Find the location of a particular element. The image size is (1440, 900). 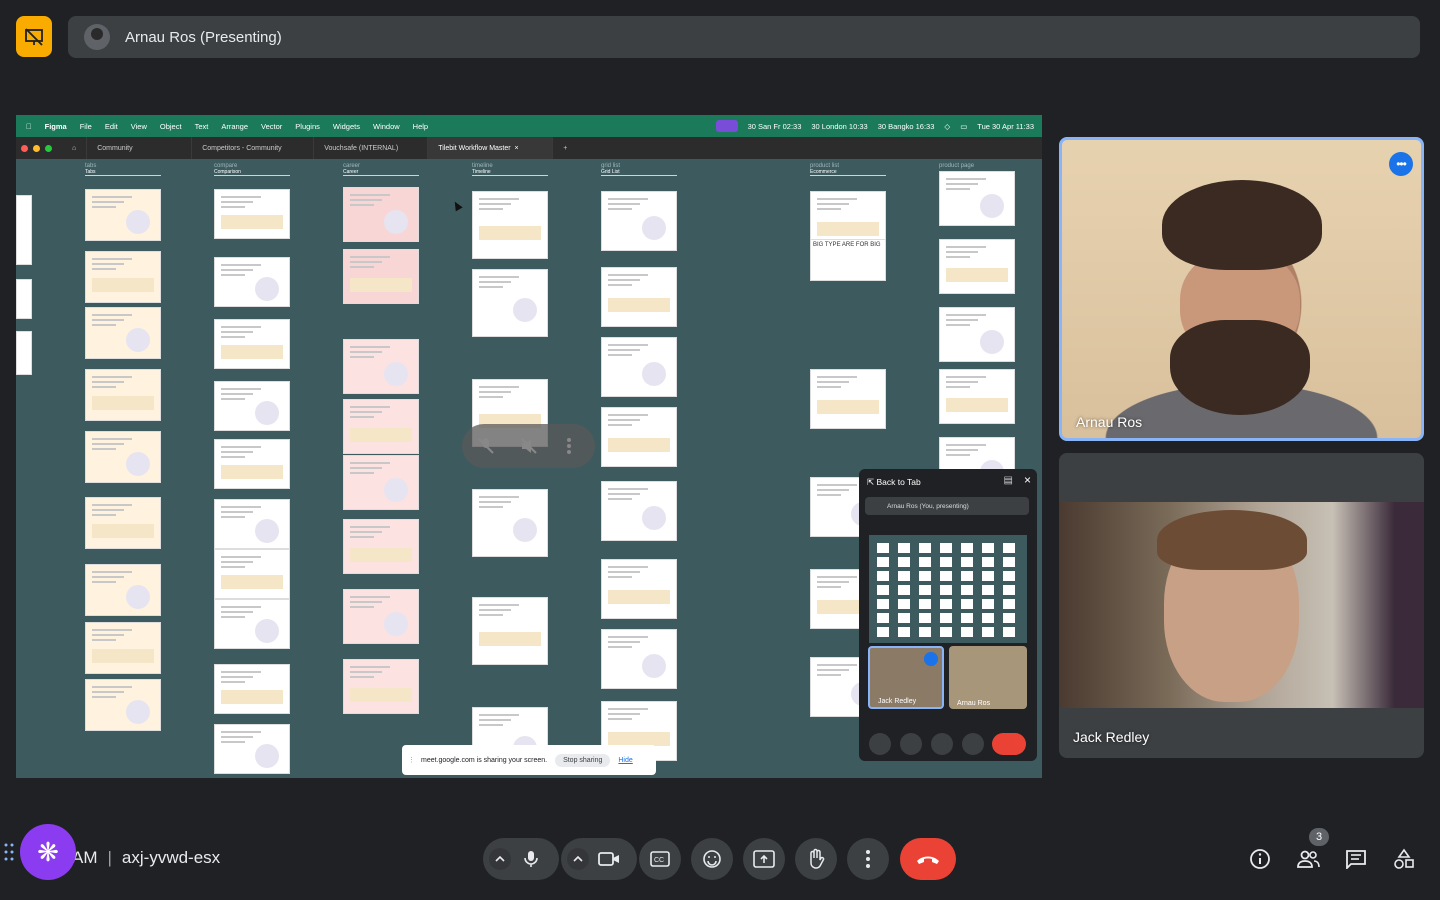

video-feed is located at coordinates (1242, 225).